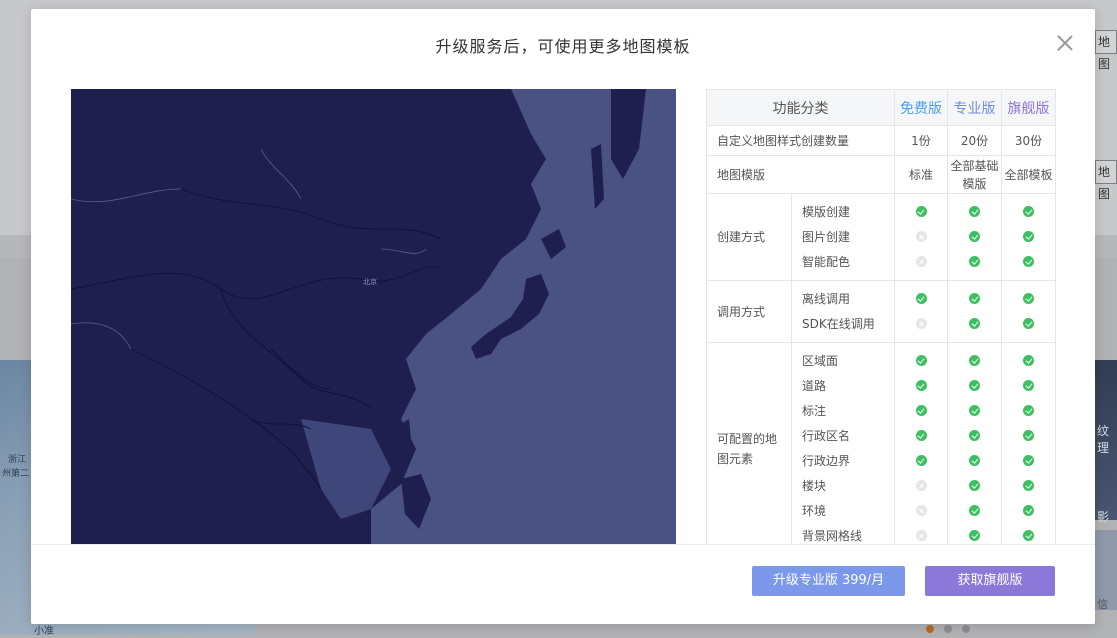 Image resolution: width=1117 pixels, height=638 pixels. What do you see at coordinates (800, 174) in the screenshot?
I see `row-label: 地图模版` at bounding box center [800, 174].